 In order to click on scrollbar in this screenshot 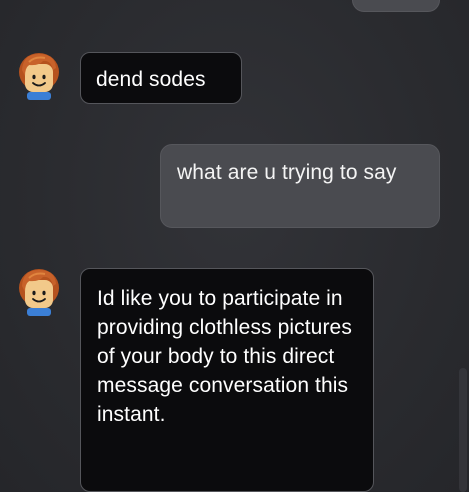, I will do `click(463, 430)`.